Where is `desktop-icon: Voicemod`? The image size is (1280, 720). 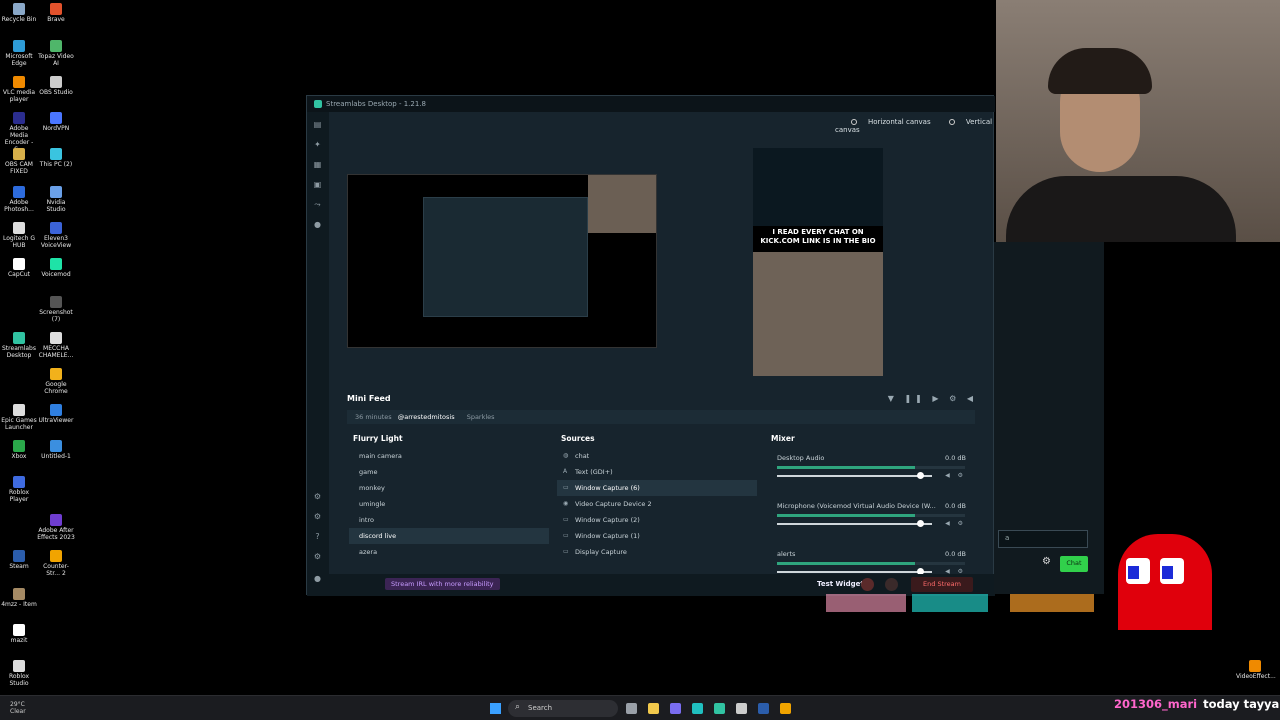
desktop-icon: Voicemod is located at coordinates (56, 268).